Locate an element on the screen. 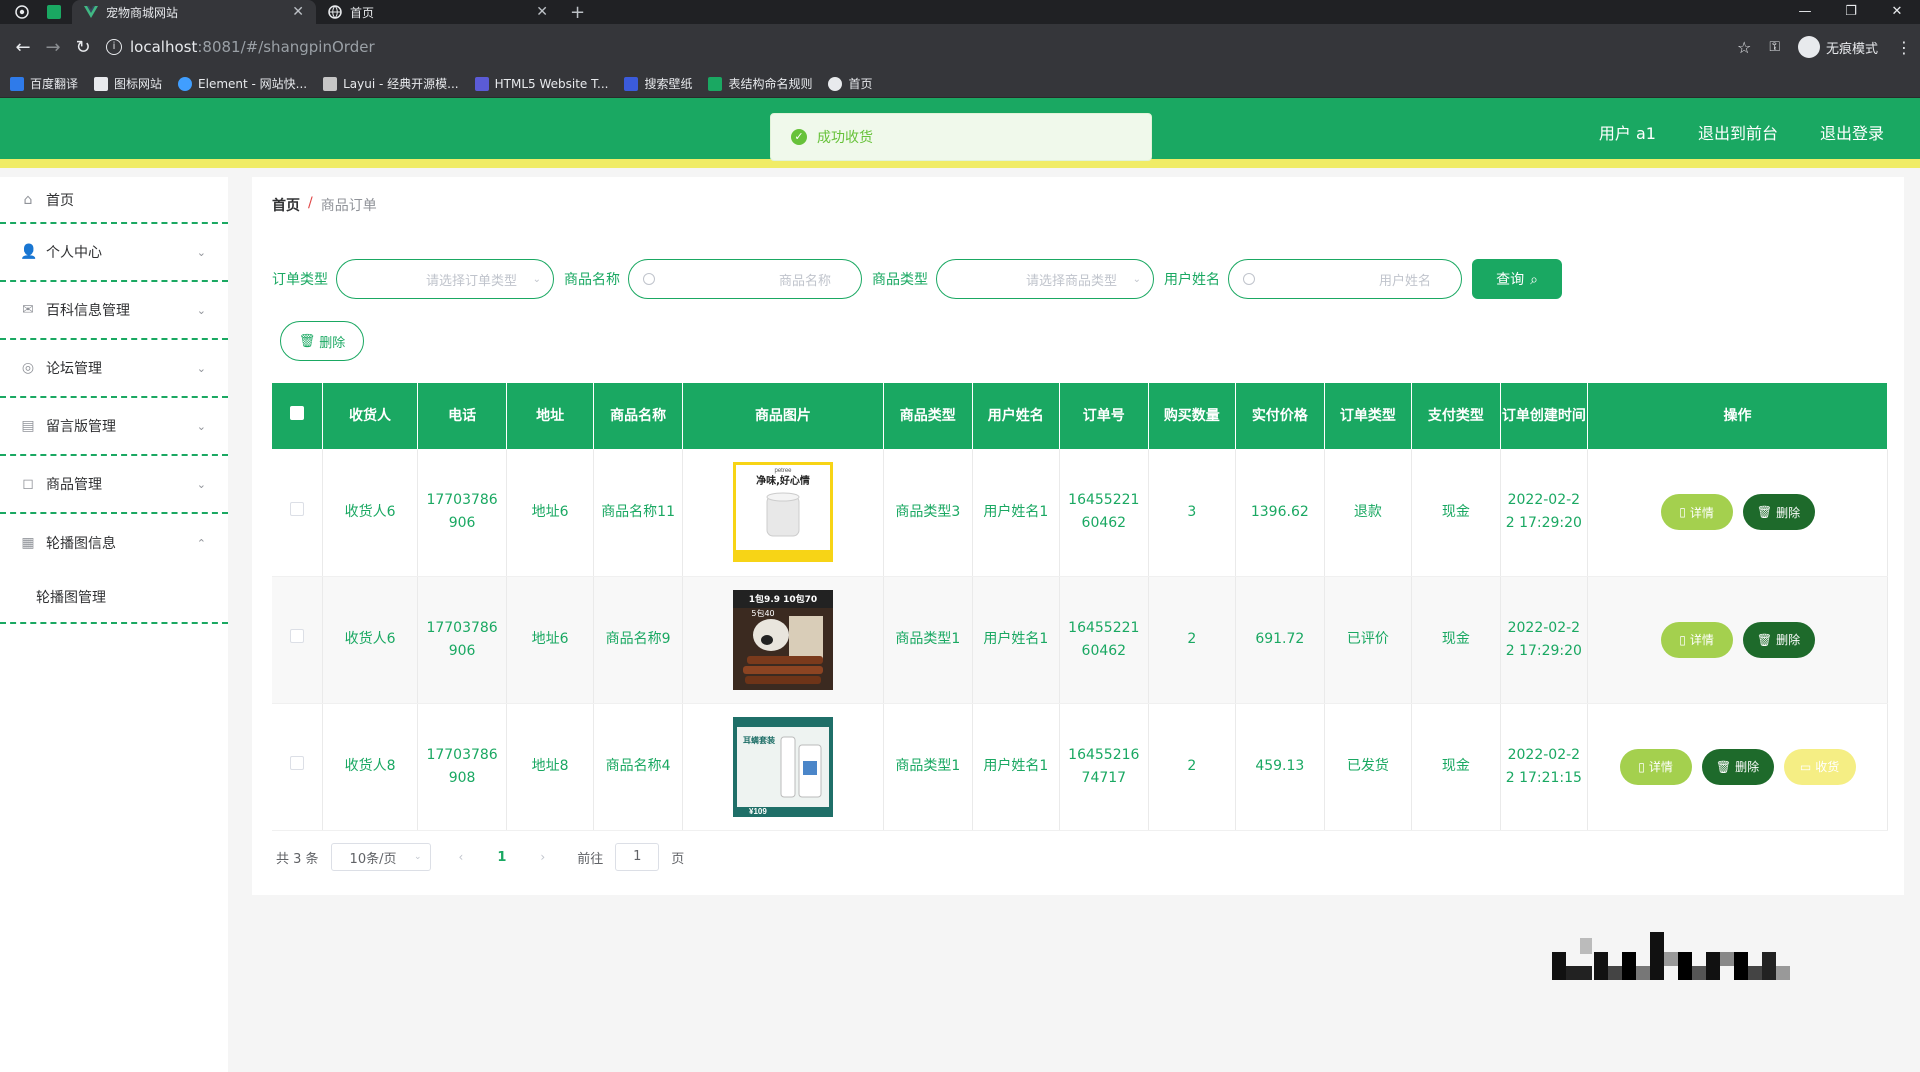 The height and width of the screenshot is (1072, 1920). table-header: 商品图片 is located at coordinates (783, 416).